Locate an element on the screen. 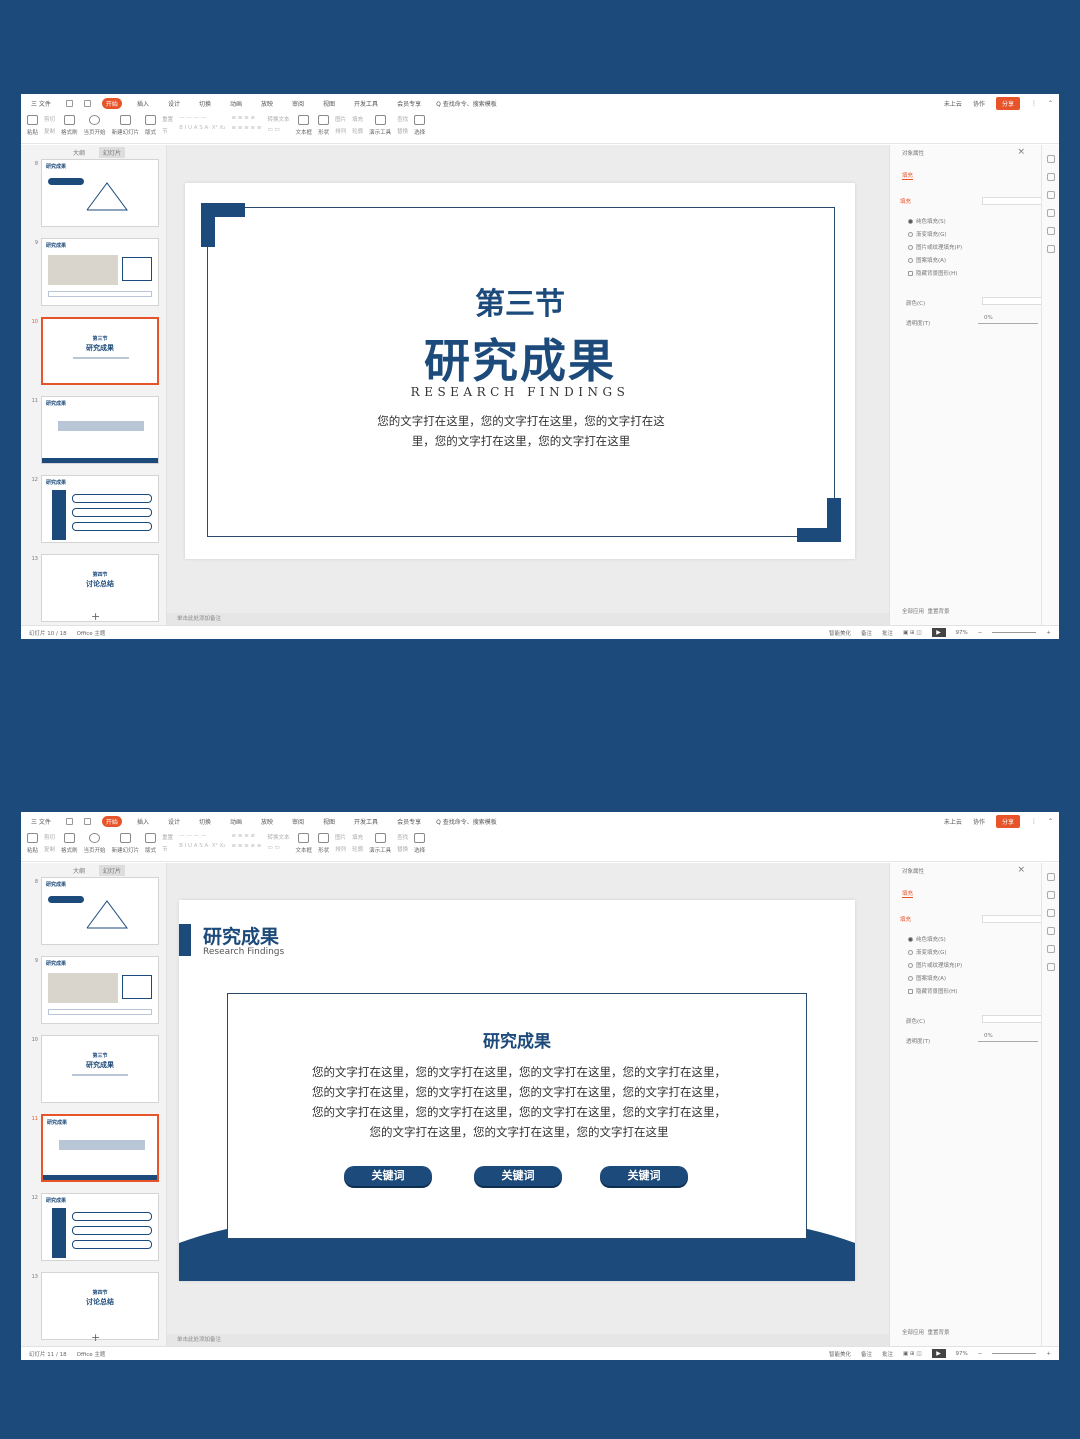 The width and height of the screenshot is (1080, 1439). reset-background-button: 重置背景 is located at coordinates (939, 1333).